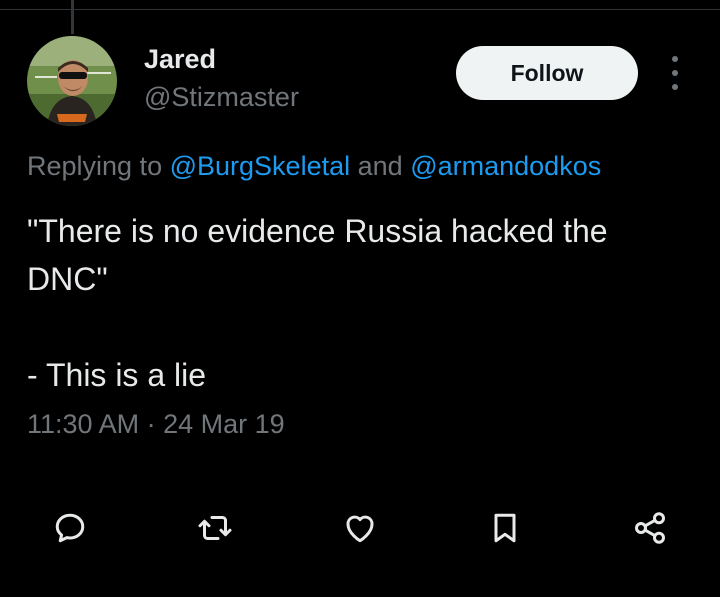 The width and height of the screenshot is (720, 597). I want to click on top-divider, so click(360, 9).